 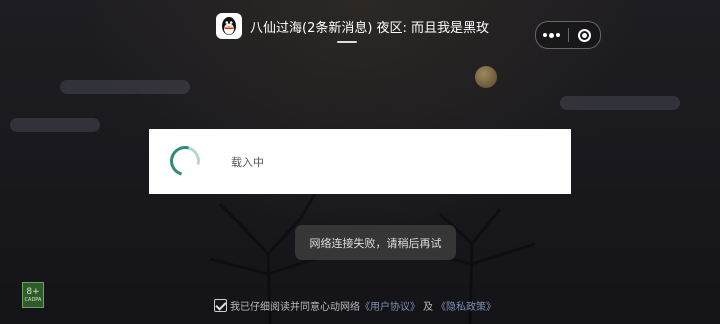 What do you see at coordinates (360, 161) in the screenshot?
I see `loading-dialog: 载入中` at bounding box center [360, 161].